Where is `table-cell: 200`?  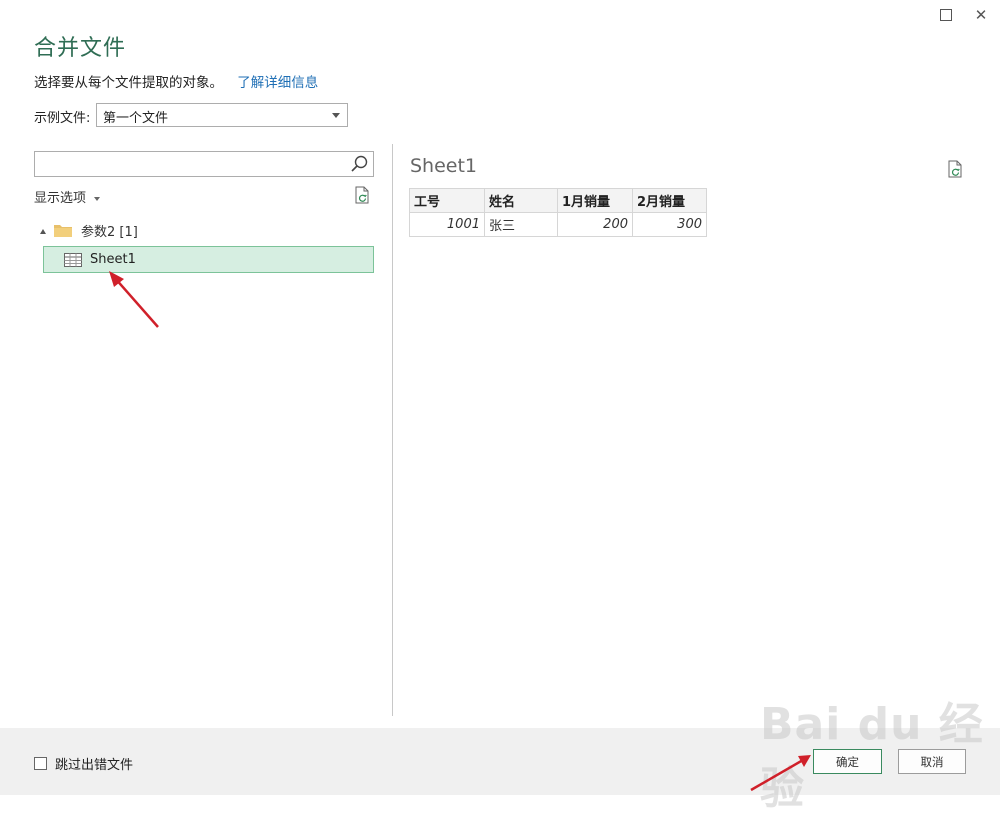
table-cell: 200 is located at coordinates (595, 224).